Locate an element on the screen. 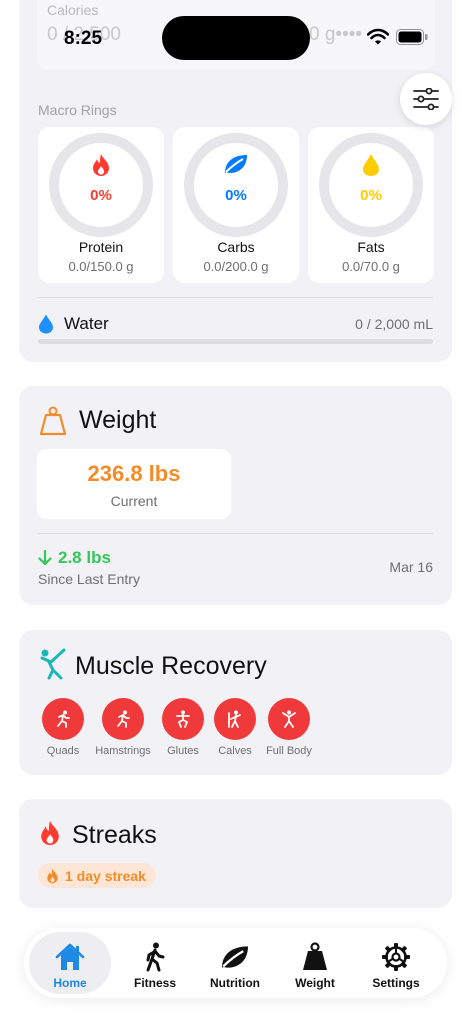 This screenshot has height=1024, width=471. sliders-icon is located at coordinates (426, 99).